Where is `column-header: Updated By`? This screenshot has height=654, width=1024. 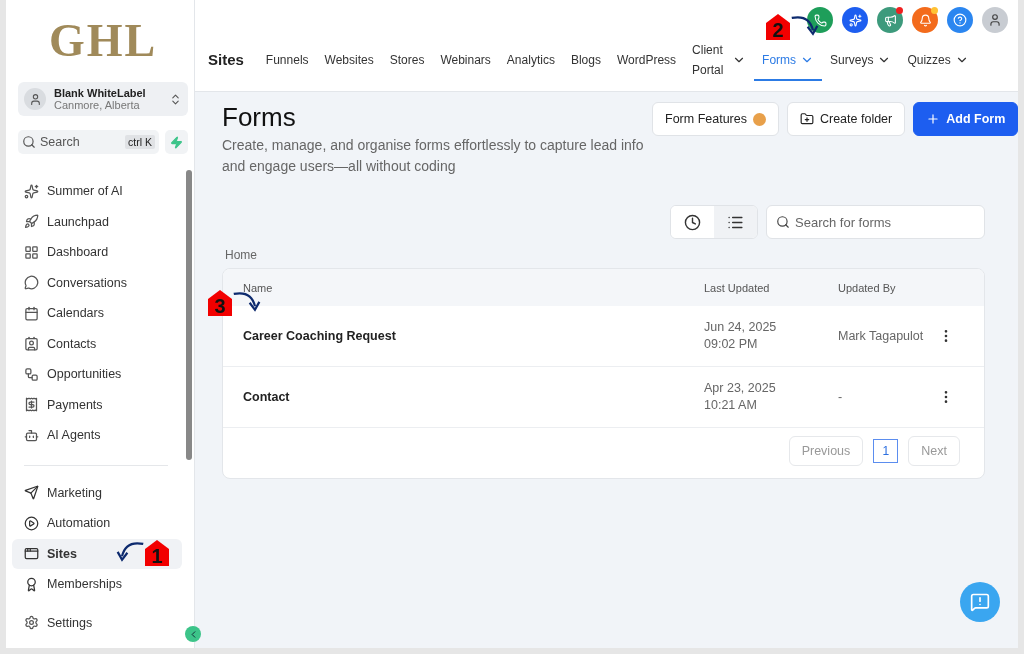
column-header: Updated By is located at coordinates (867, 287).